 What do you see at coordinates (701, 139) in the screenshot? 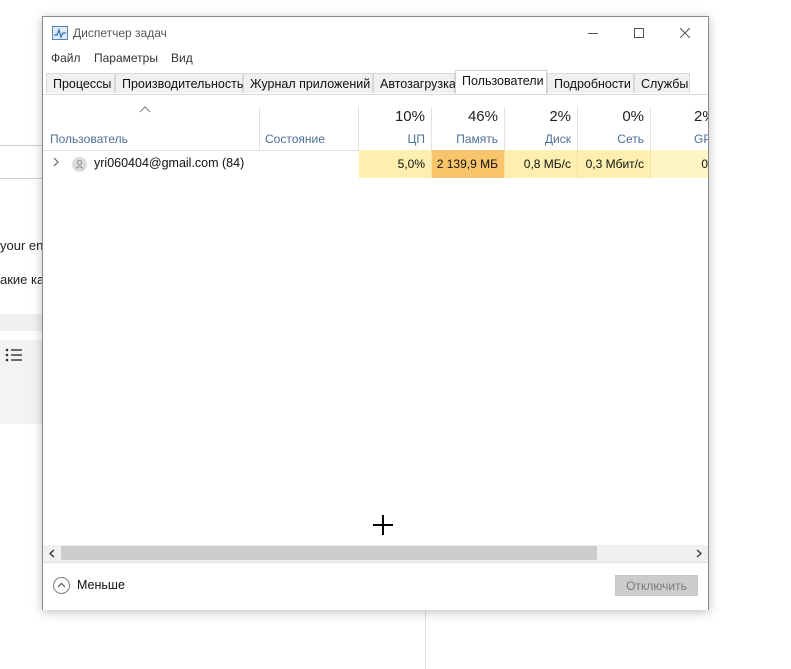
I see `column-gpu: GPU` at bounding box center [701, 139].